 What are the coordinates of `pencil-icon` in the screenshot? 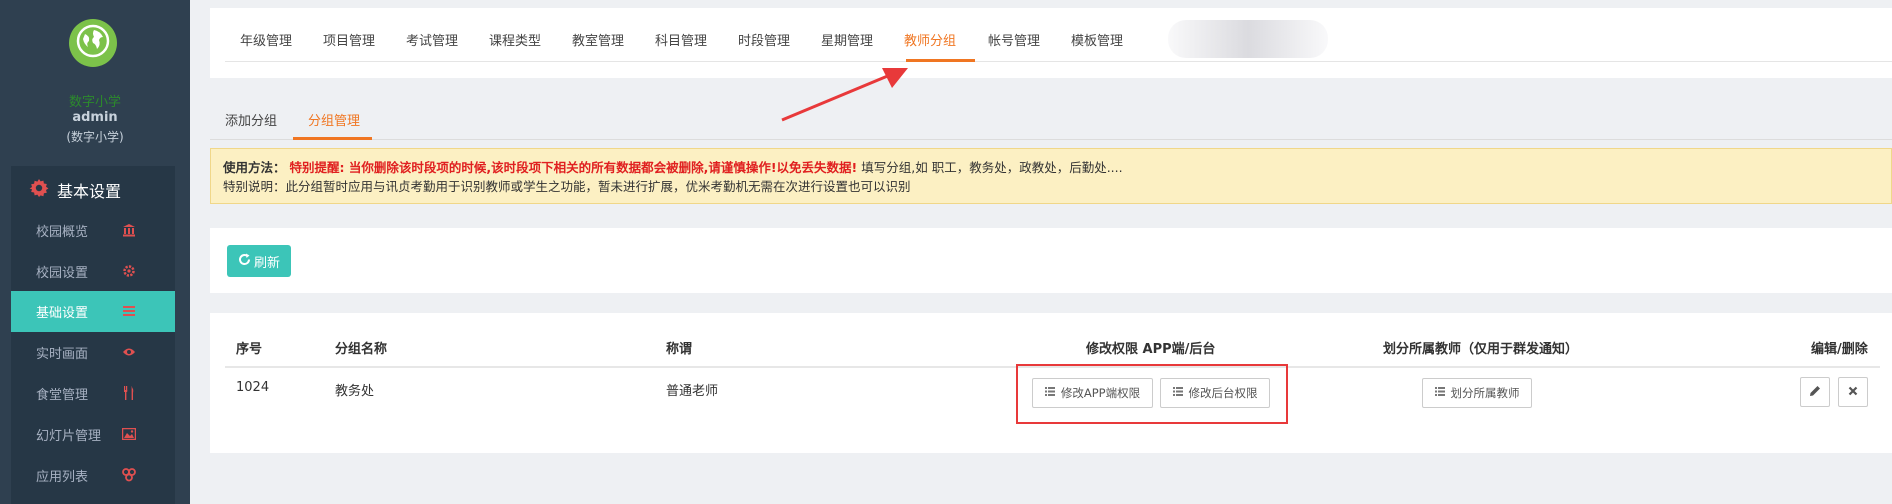 It's located at (1815, 392).